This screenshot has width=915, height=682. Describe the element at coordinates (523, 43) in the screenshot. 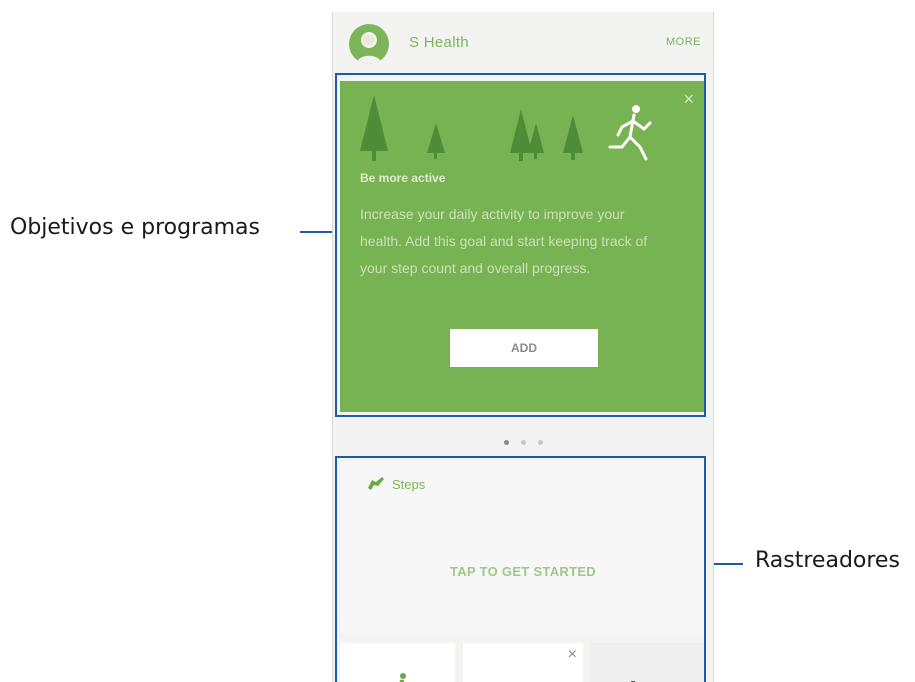

I see `app-header: S Health MORE` at that location.